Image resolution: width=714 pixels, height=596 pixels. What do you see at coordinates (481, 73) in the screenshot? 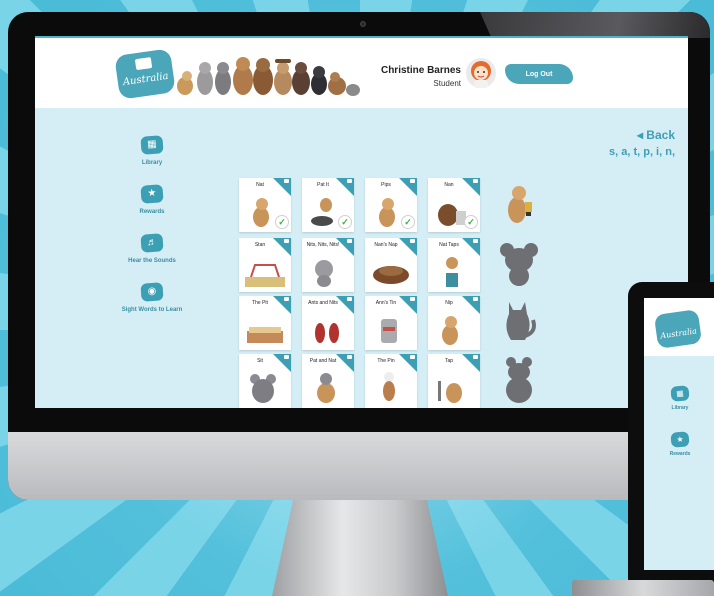
I see `avatar` at bounding box center [481, 73].